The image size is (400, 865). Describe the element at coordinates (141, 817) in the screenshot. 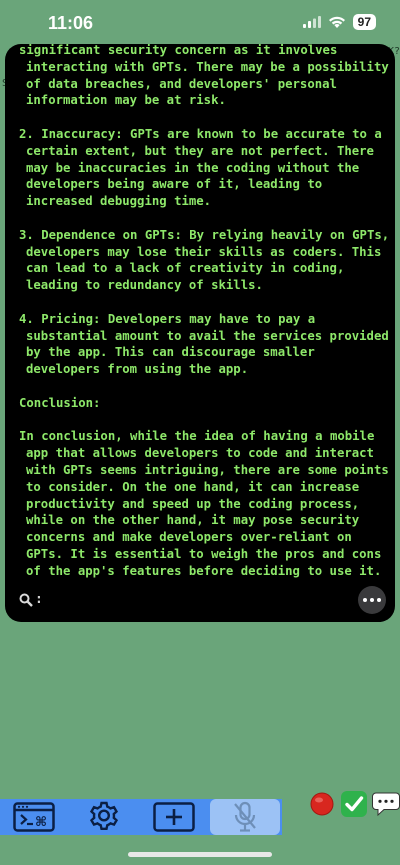

I see `bottom-toolbar: ⌘` at that location.